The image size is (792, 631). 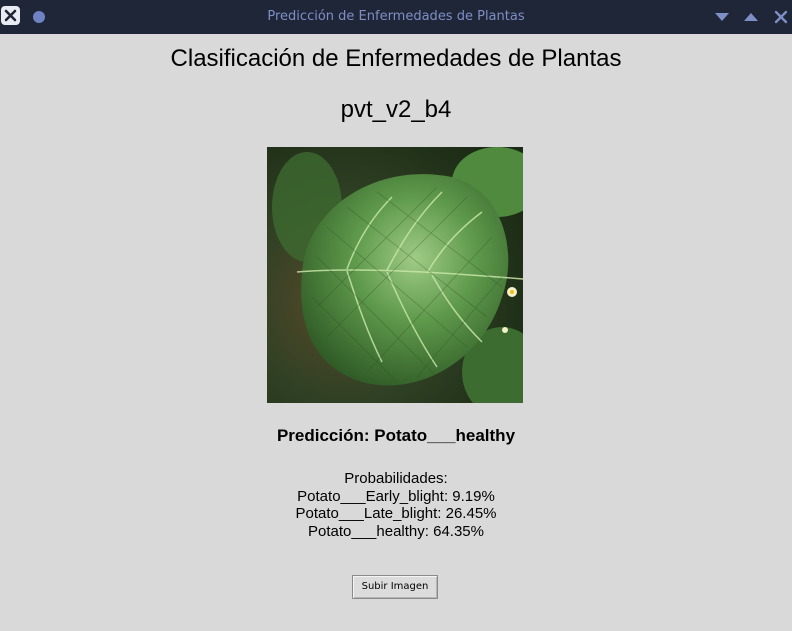 I want to click on prediction-label: Predicción: Potato___healthy, so click(x=396, y=435).